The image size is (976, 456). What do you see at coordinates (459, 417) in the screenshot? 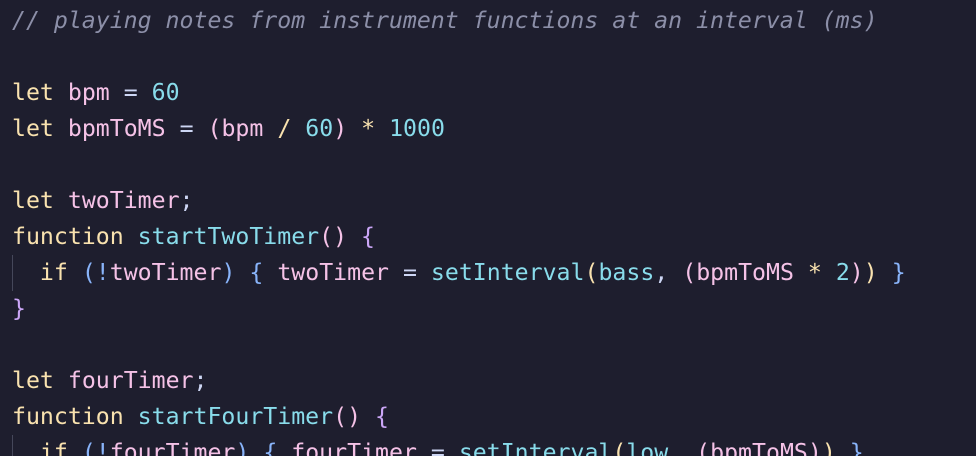
I see `code-line: function startFourTimer() {` at bounding box center [459, 417].